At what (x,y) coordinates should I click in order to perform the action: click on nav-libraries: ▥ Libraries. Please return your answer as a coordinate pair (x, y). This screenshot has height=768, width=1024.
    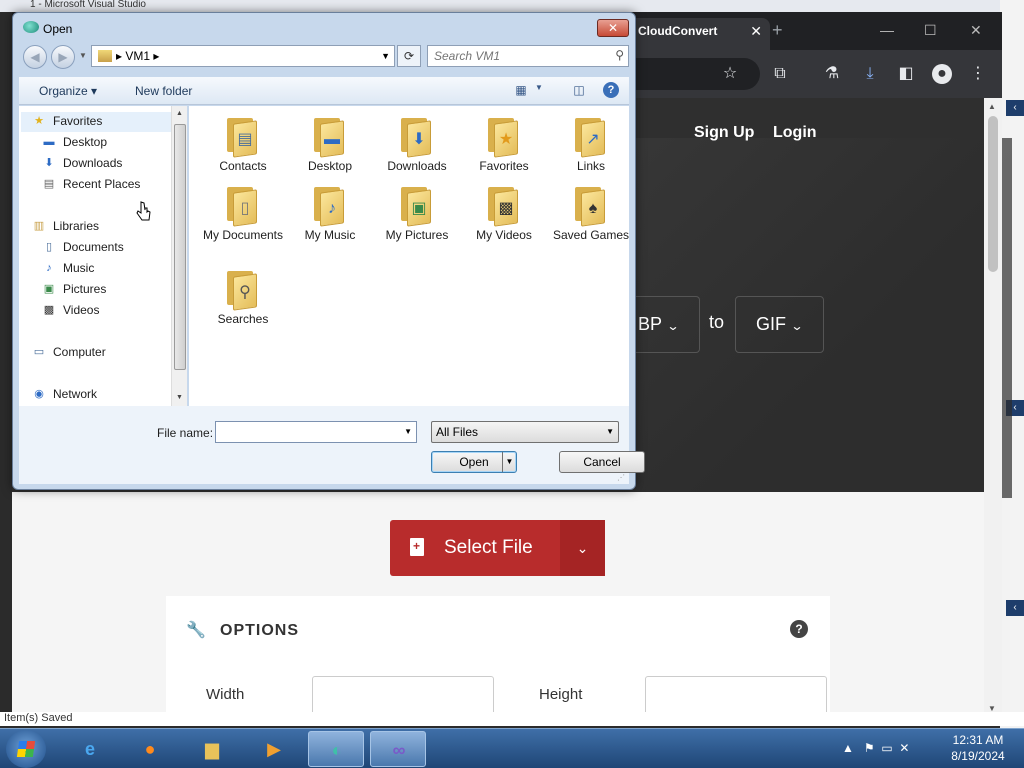
    Looking at the image, I should click on (66, 226).